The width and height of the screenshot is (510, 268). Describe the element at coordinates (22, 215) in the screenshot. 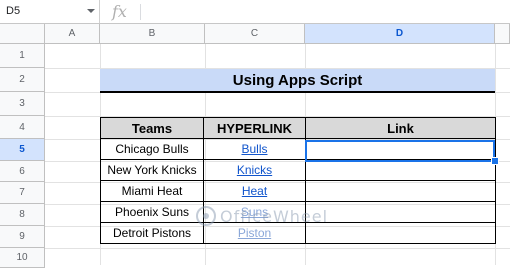

I see `row-header-8: 8` at that location.